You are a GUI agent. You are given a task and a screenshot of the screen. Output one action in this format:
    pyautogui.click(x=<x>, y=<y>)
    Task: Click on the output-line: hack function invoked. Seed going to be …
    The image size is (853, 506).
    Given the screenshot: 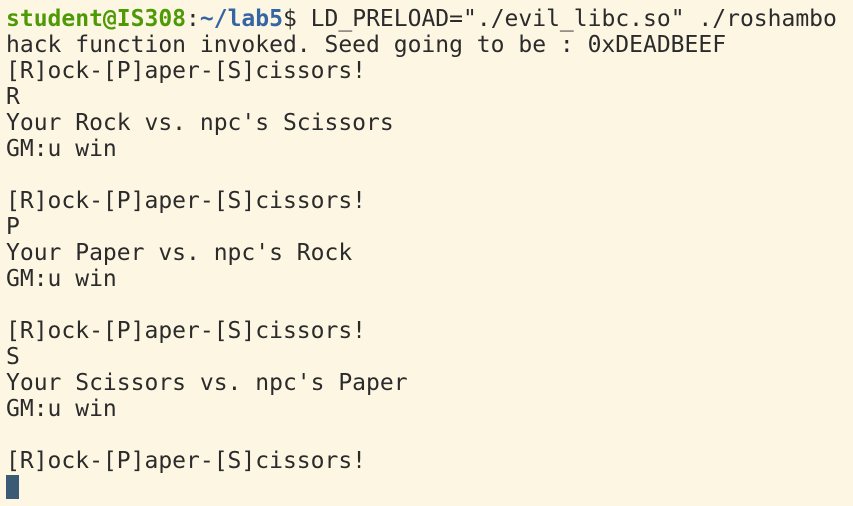 What is the action you would take?
    pyautogui.click(x=366, y=45)
    